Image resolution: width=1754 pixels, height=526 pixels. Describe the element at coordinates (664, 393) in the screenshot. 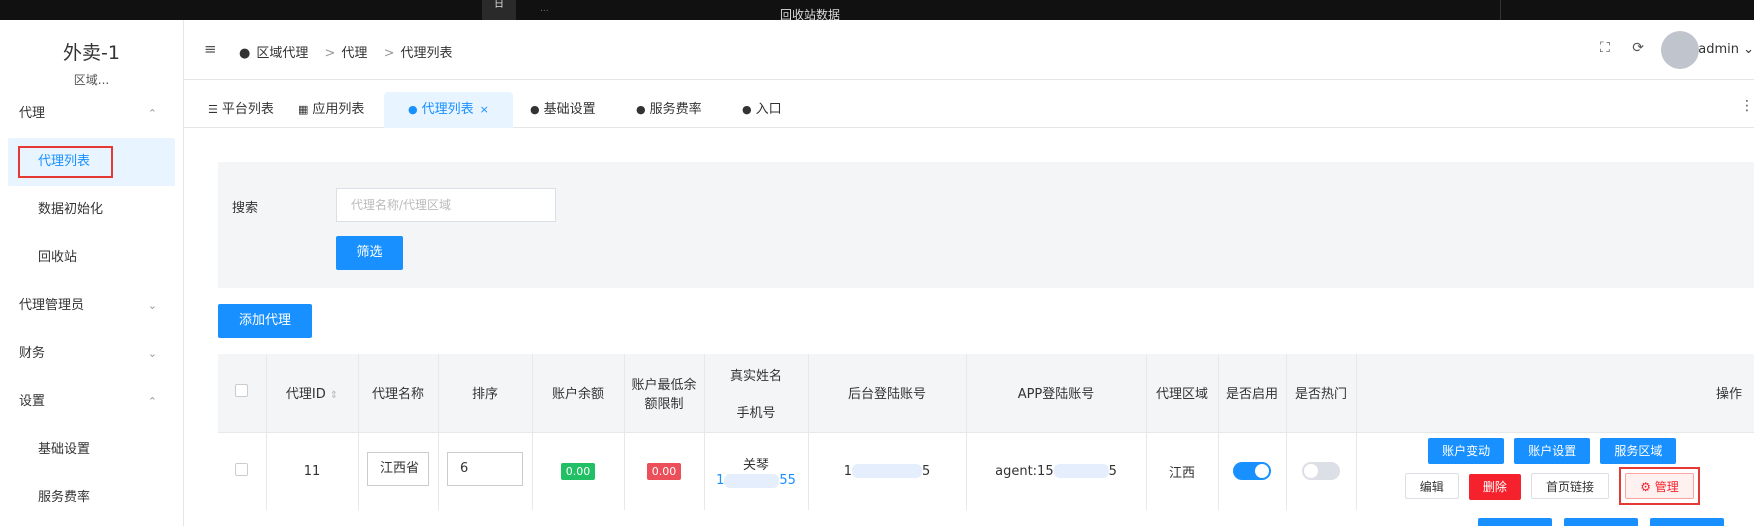

I see `col-min-balance: 账户最低余额限制` at that location.